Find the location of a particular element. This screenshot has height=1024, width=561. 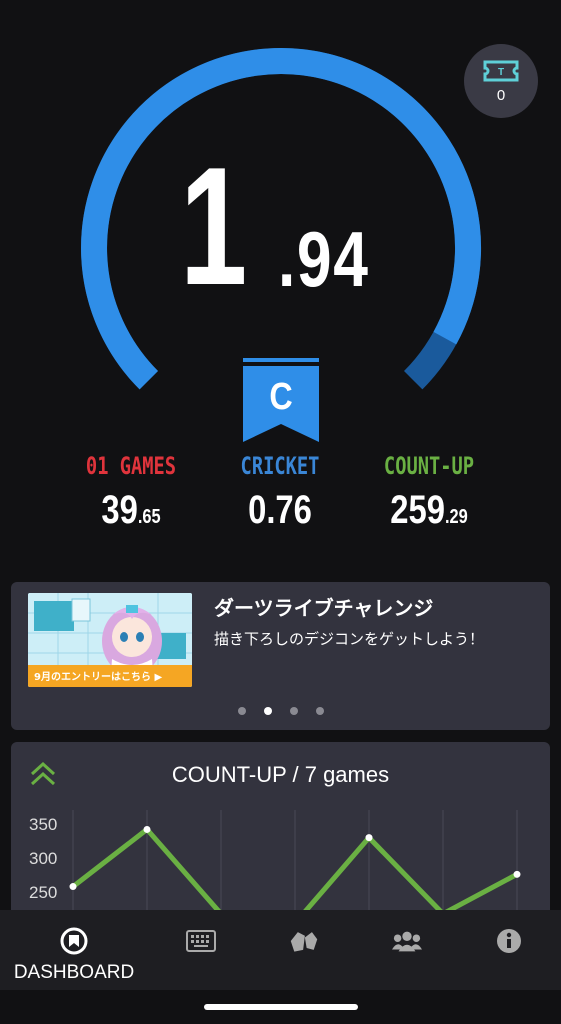

rating-value: 1 .94 is located at coordinates (290, 220).